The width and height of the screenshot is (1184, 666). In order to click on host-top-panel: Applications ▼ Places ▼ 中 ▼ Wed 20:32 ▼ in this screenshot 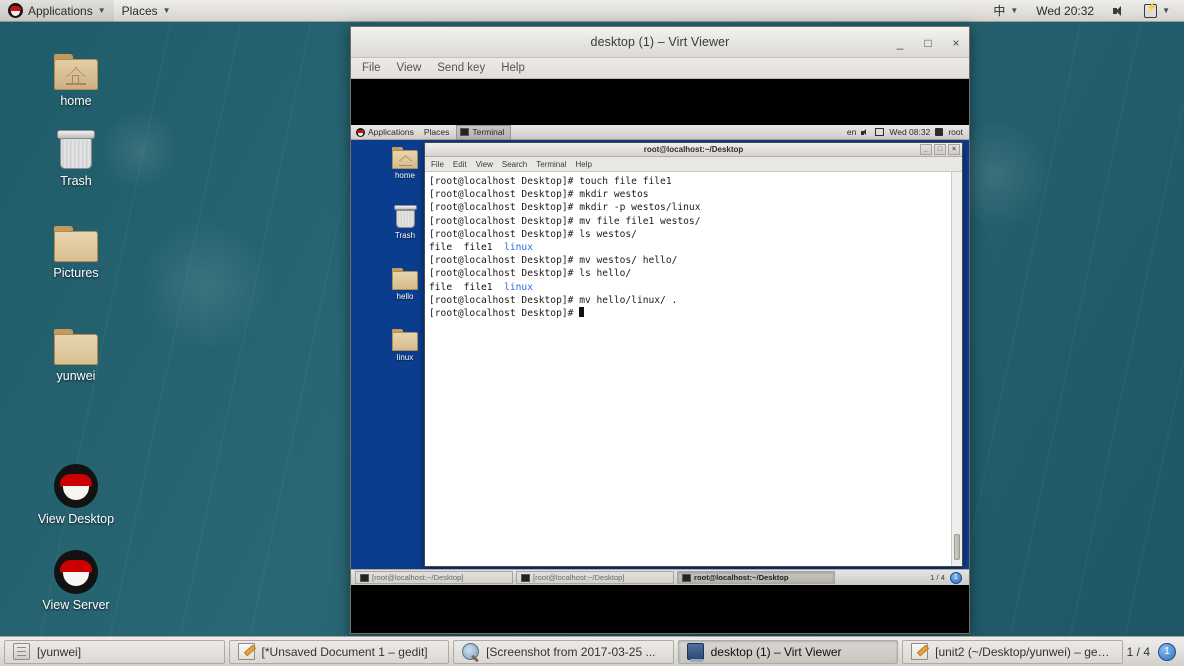, I will do `click(592, 11)`.